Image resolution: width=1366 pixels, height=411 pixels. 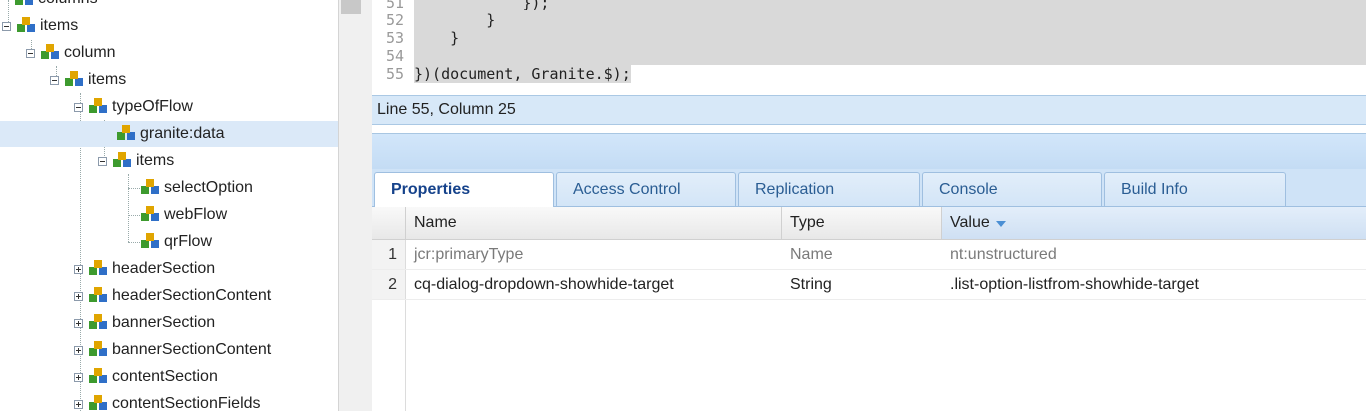 I want to click on column-header-name: Name, so click(x=594, y=223).